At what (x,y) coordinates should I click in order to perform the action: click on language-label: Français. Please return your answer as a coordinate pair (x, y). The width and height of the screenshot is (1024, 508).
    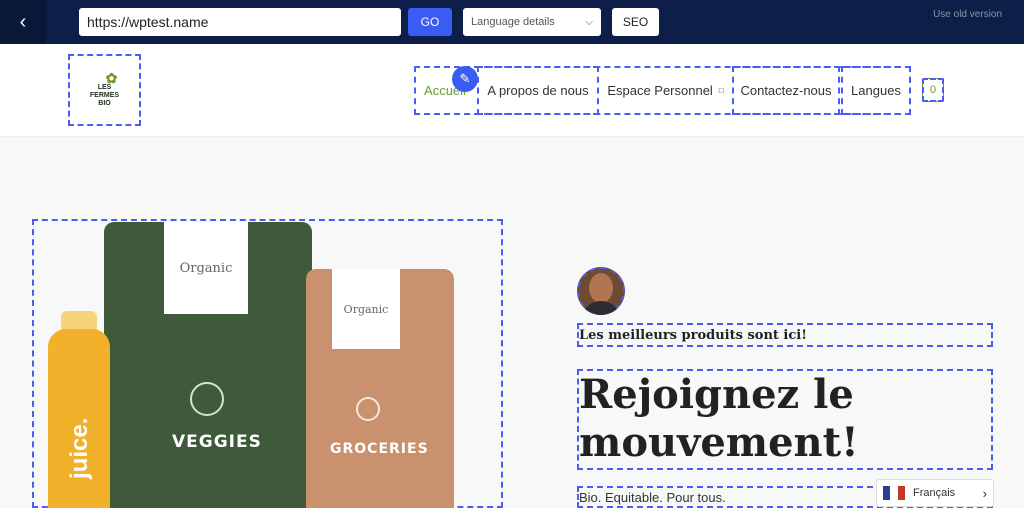
    Looking at the image, I should click on (934, 493).